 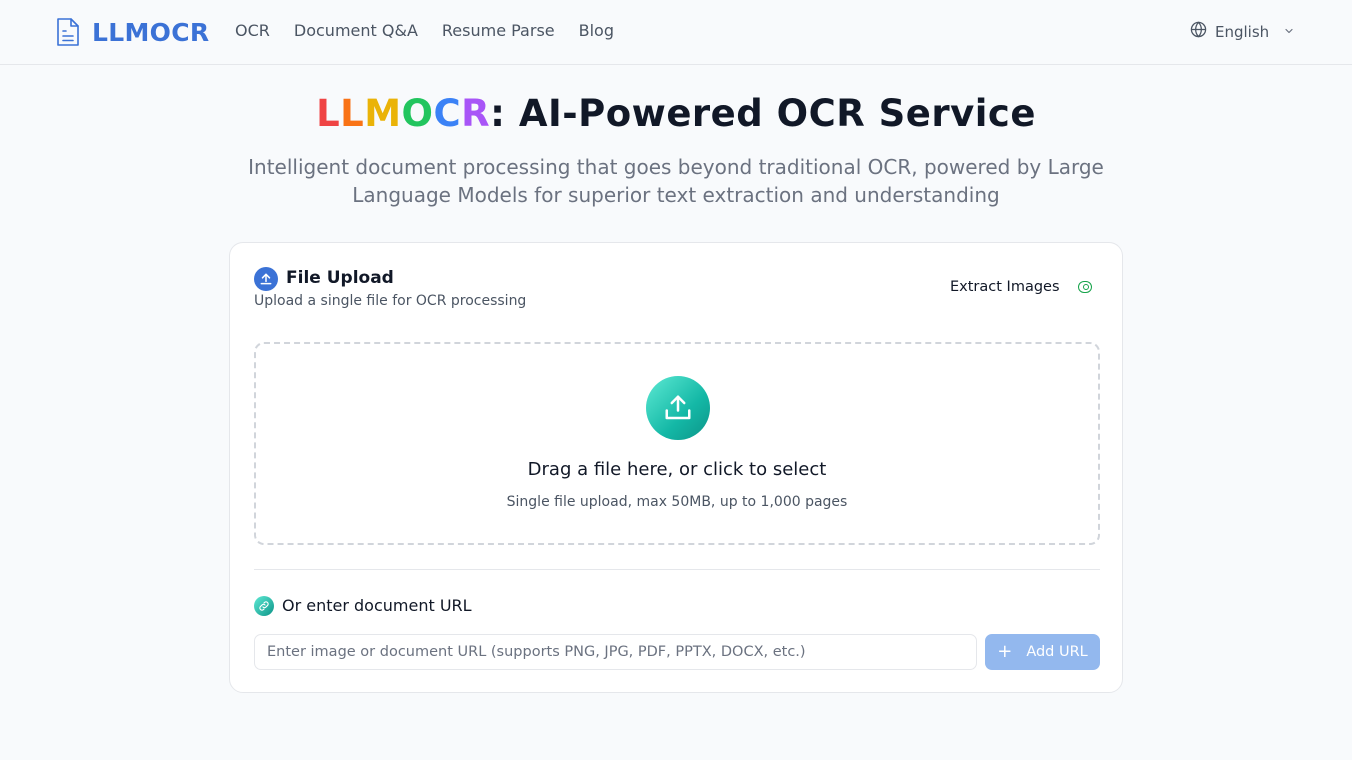 I want to click on page-title: LLMOCR: AI-Powered OCR Service, so click(x=676, y=113).